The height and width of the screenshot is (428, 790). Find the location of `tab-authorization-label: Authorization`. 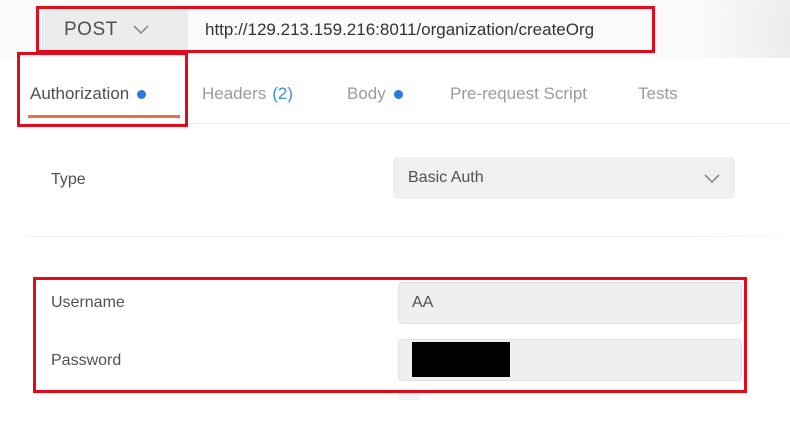

tab-authorization-label: Authorization is located at coordinates (80, 93).